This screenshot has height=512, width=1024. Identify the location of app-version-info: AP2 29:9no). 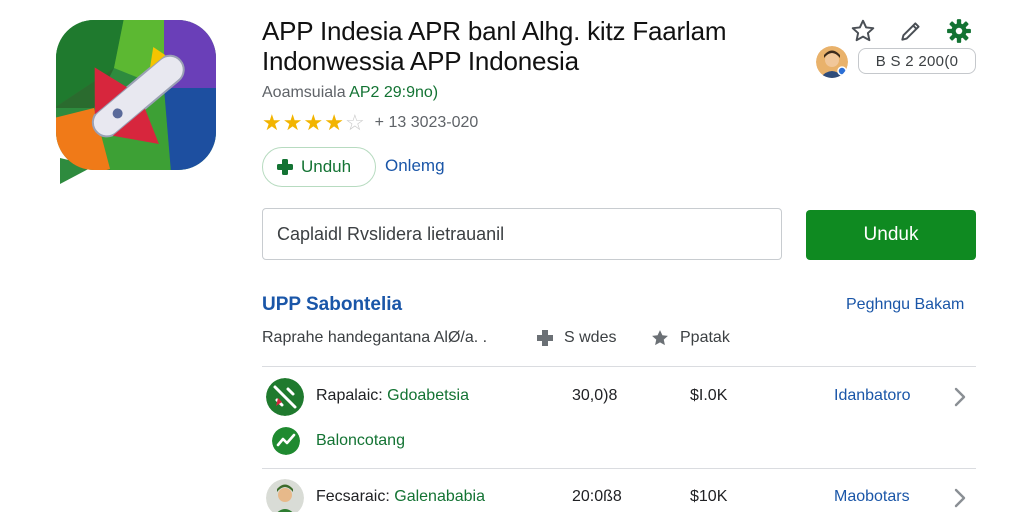
(394, 92).